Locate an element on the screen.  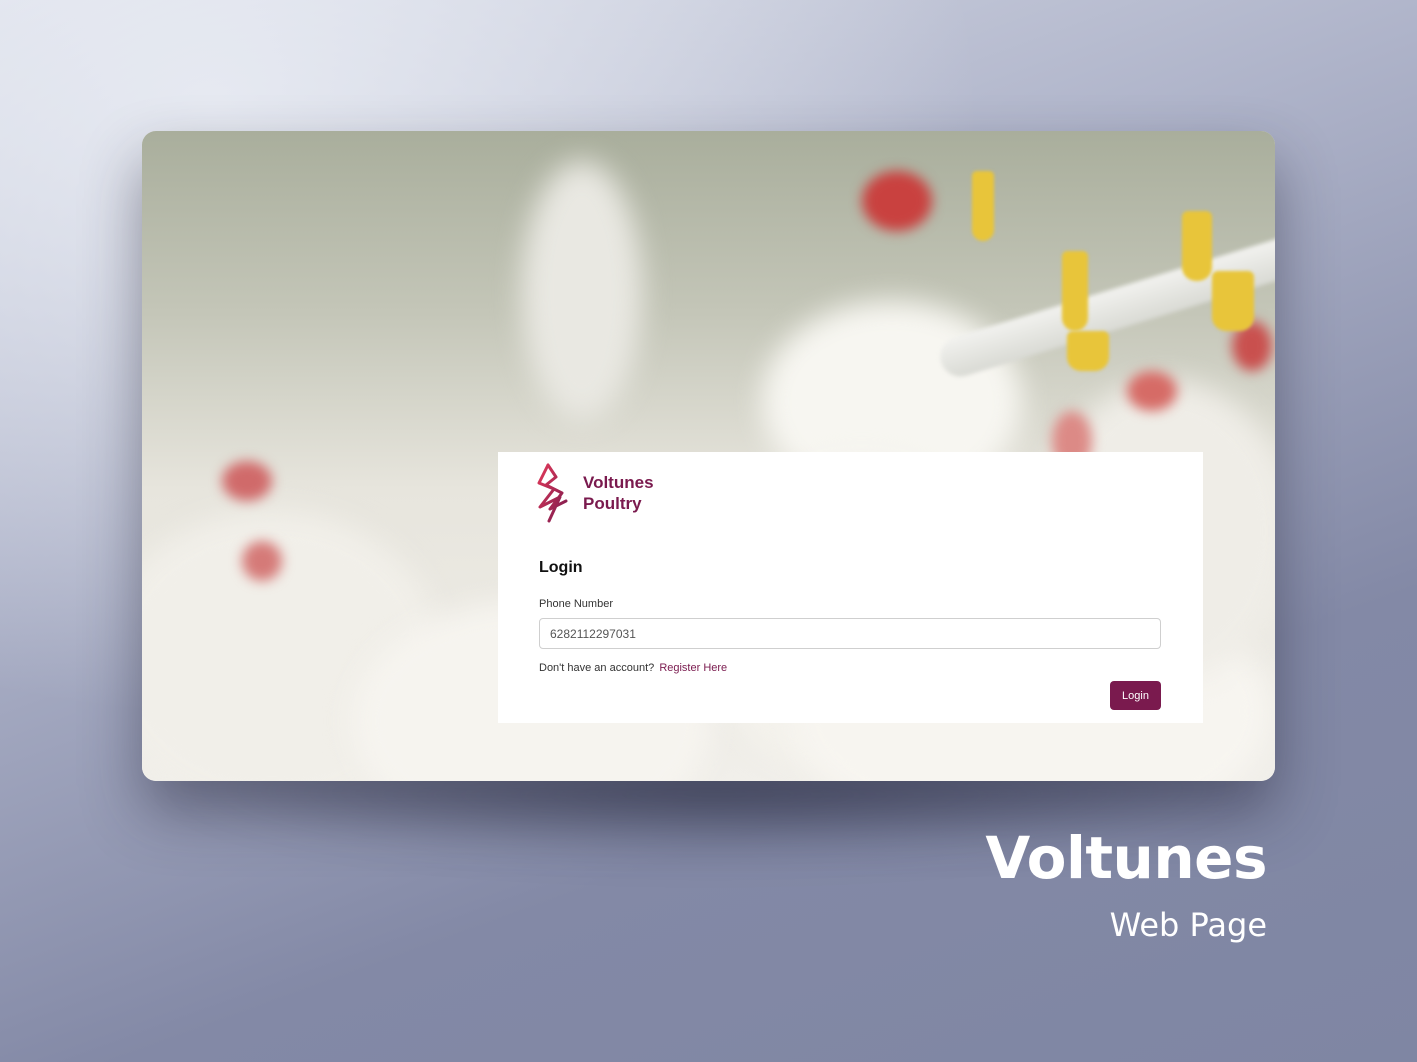
brand-name-line2: Poultry is located at coordinates (612, 503).